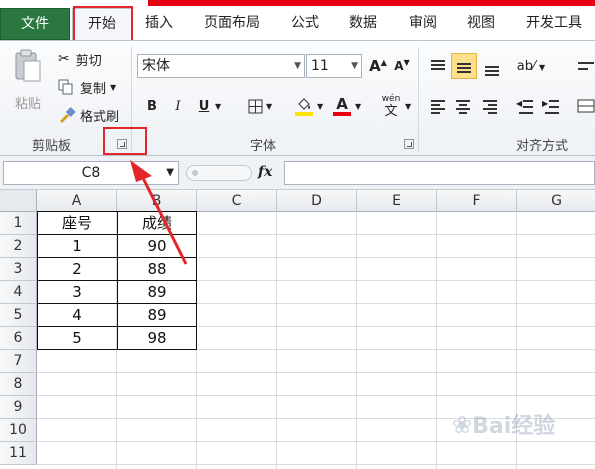  I want to click on italic-button: I, so click(178, 106).